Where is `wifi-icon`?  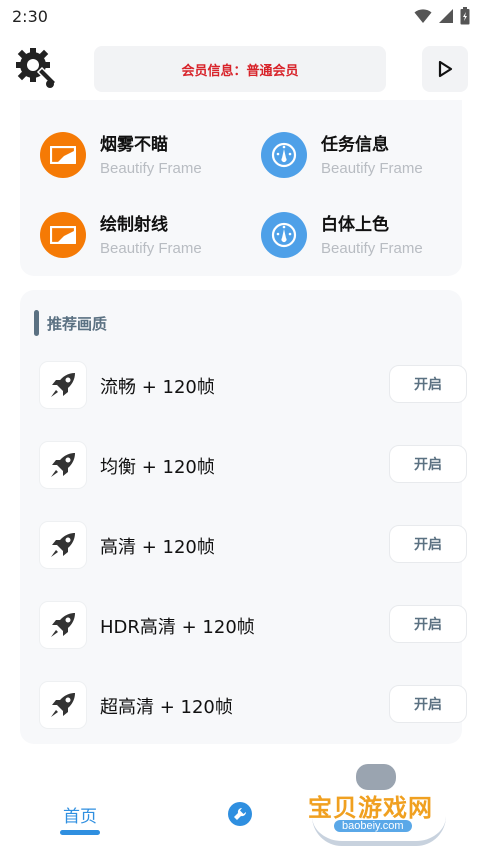
wifi-icon is located at coordinates (423, 16).